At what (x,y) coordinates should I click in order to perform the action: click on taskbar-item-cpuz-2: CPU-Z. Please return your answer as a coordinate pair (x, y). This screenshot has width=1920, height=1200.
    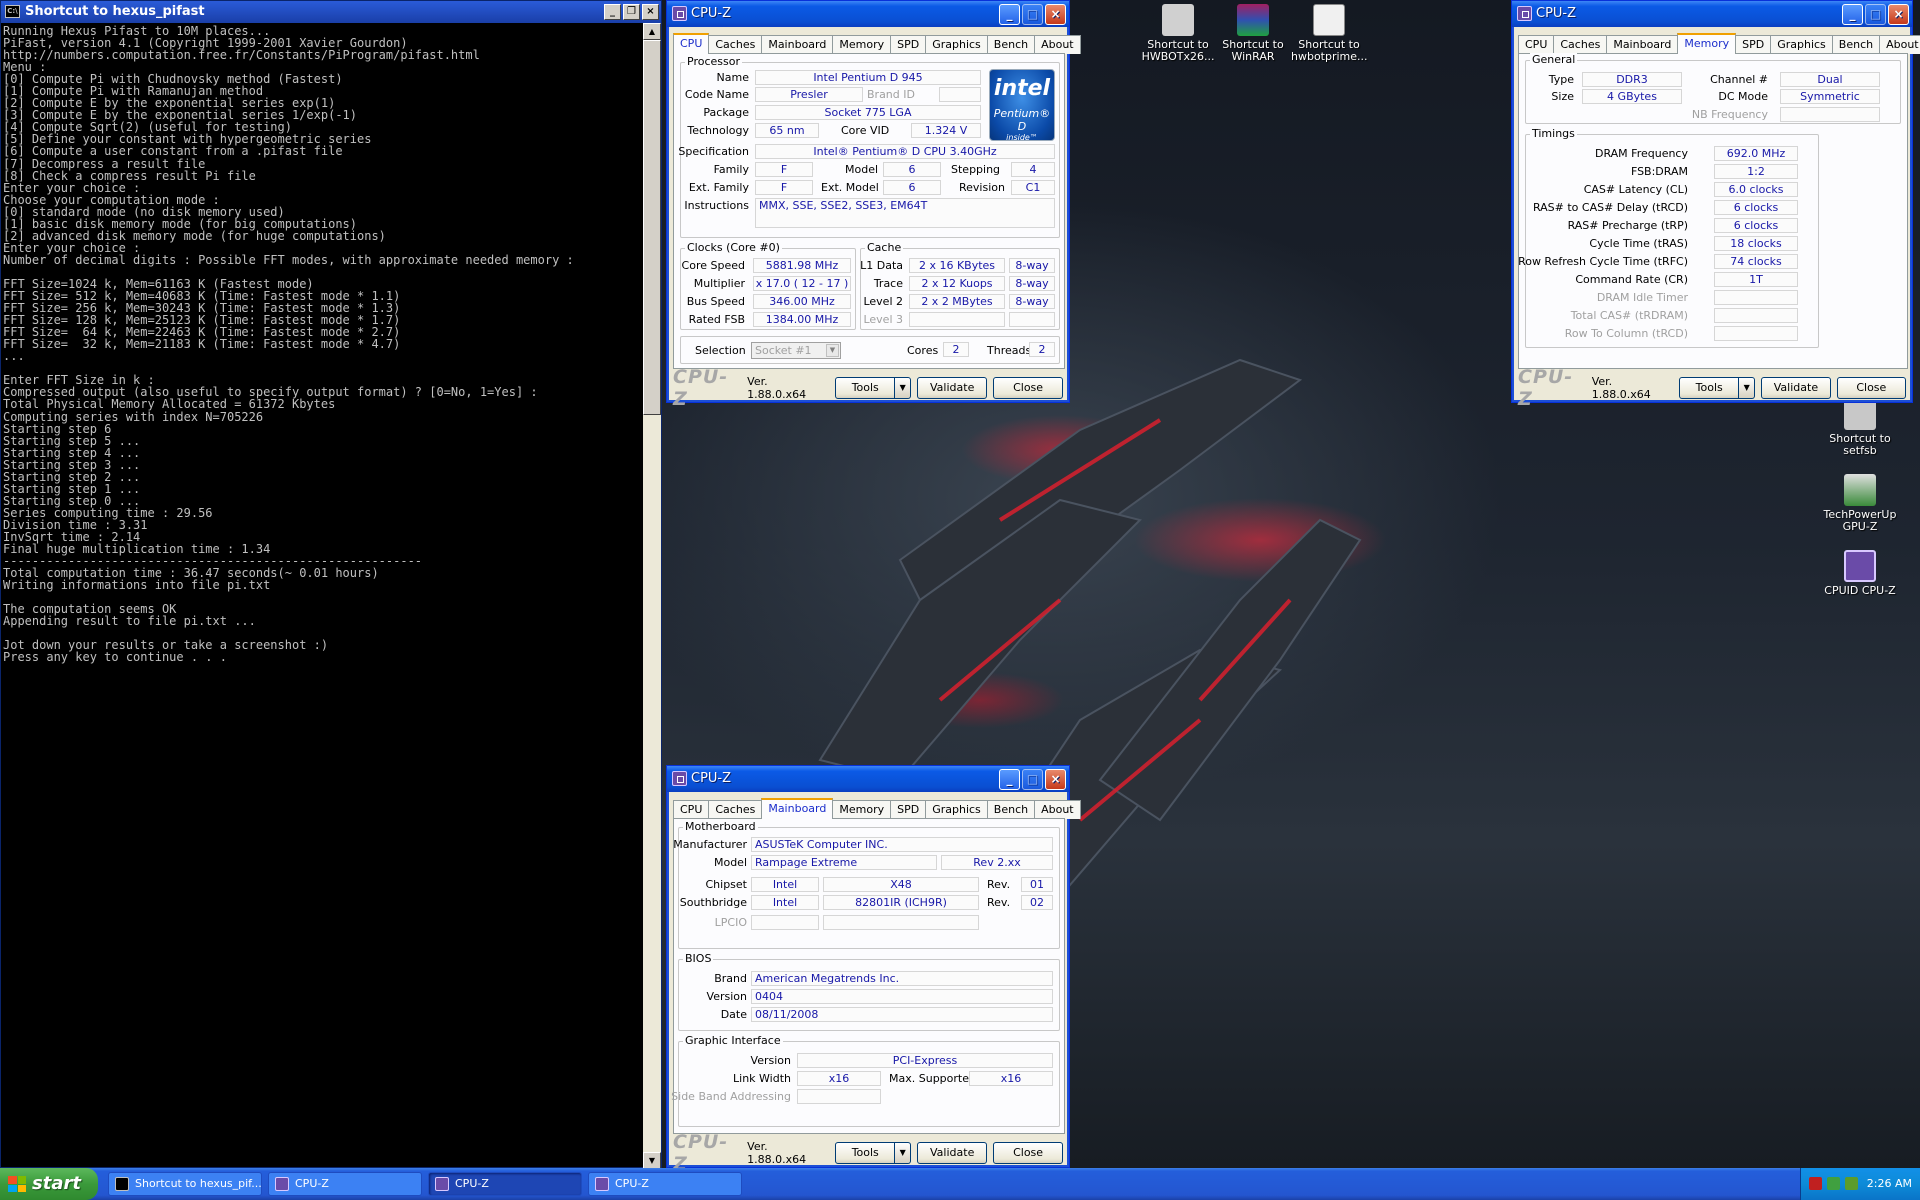
    Looking at the image, I should click on (505, 1184).